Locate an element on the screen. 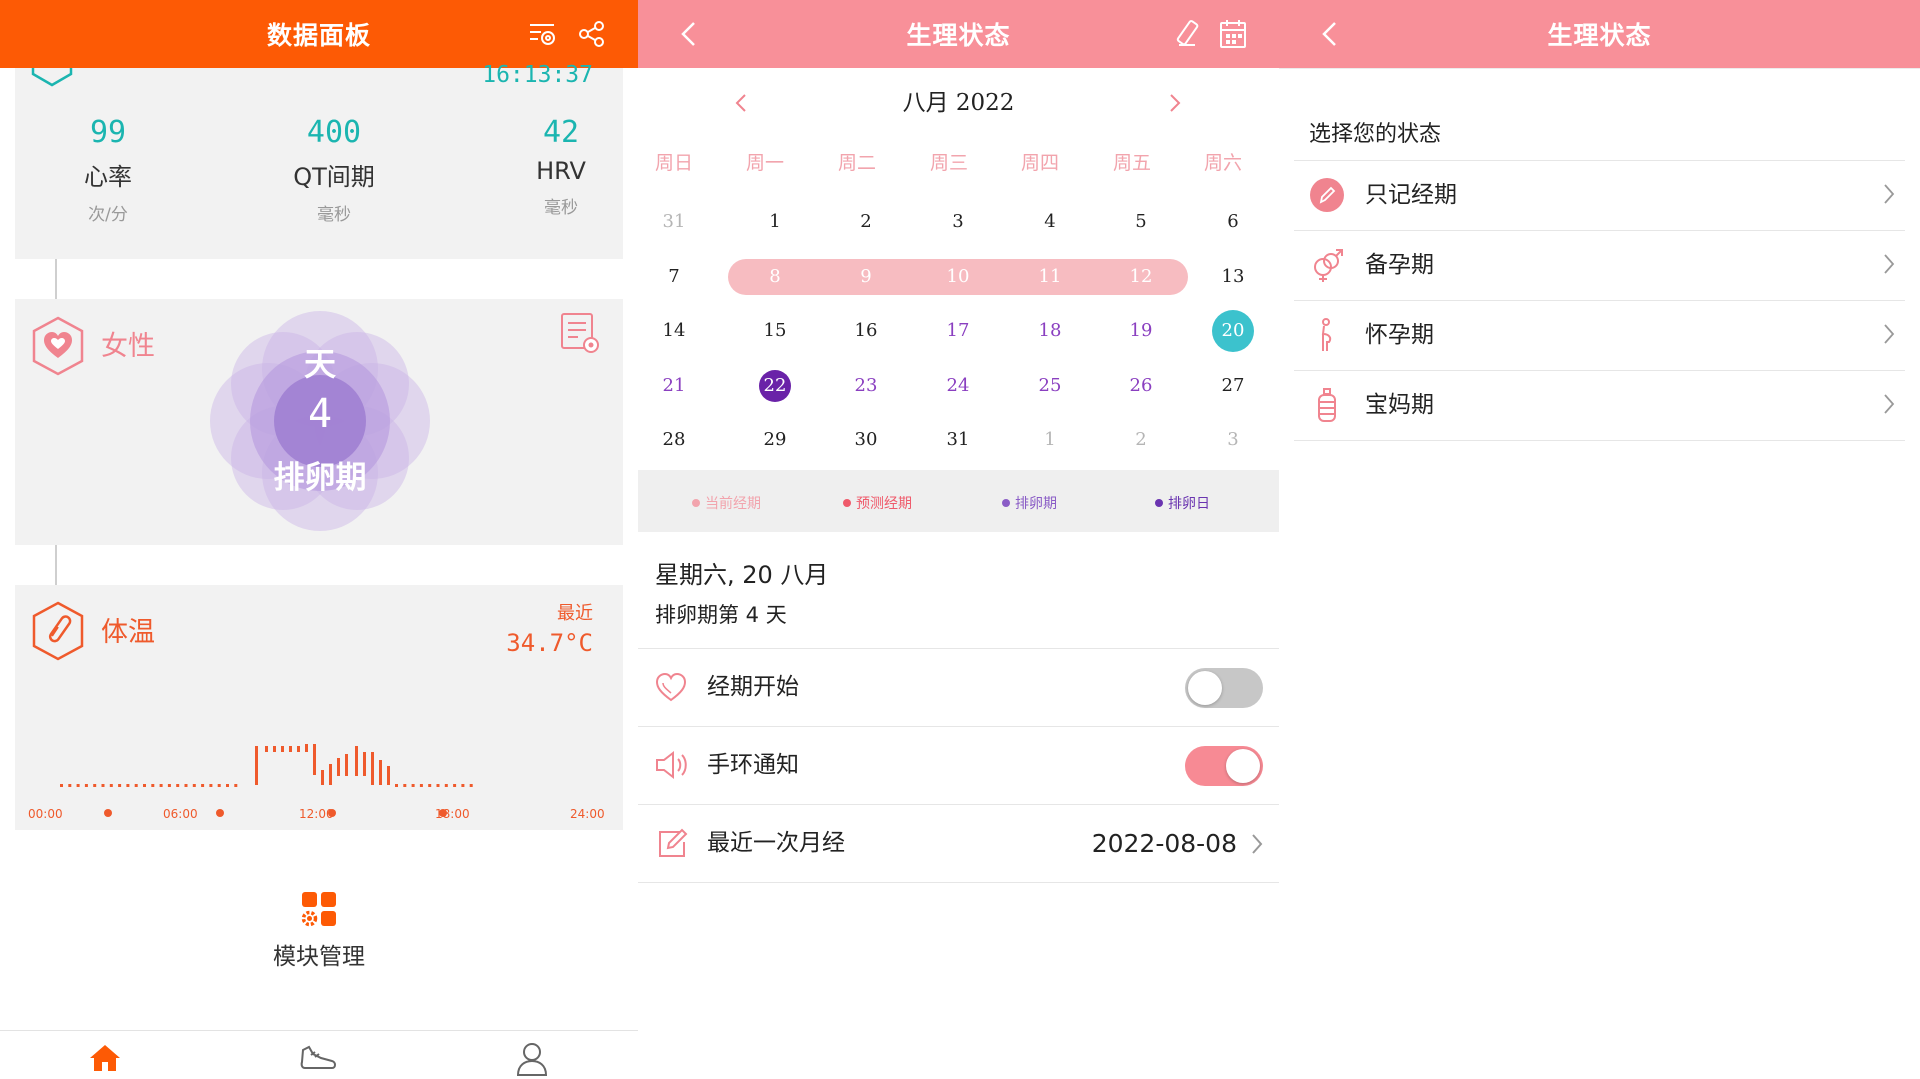 Image resolution: width=1920 pixels, height=1079 pixels. last-period-row: 最近一次月经 2022-08-08 is located at coordinates (958, 844).